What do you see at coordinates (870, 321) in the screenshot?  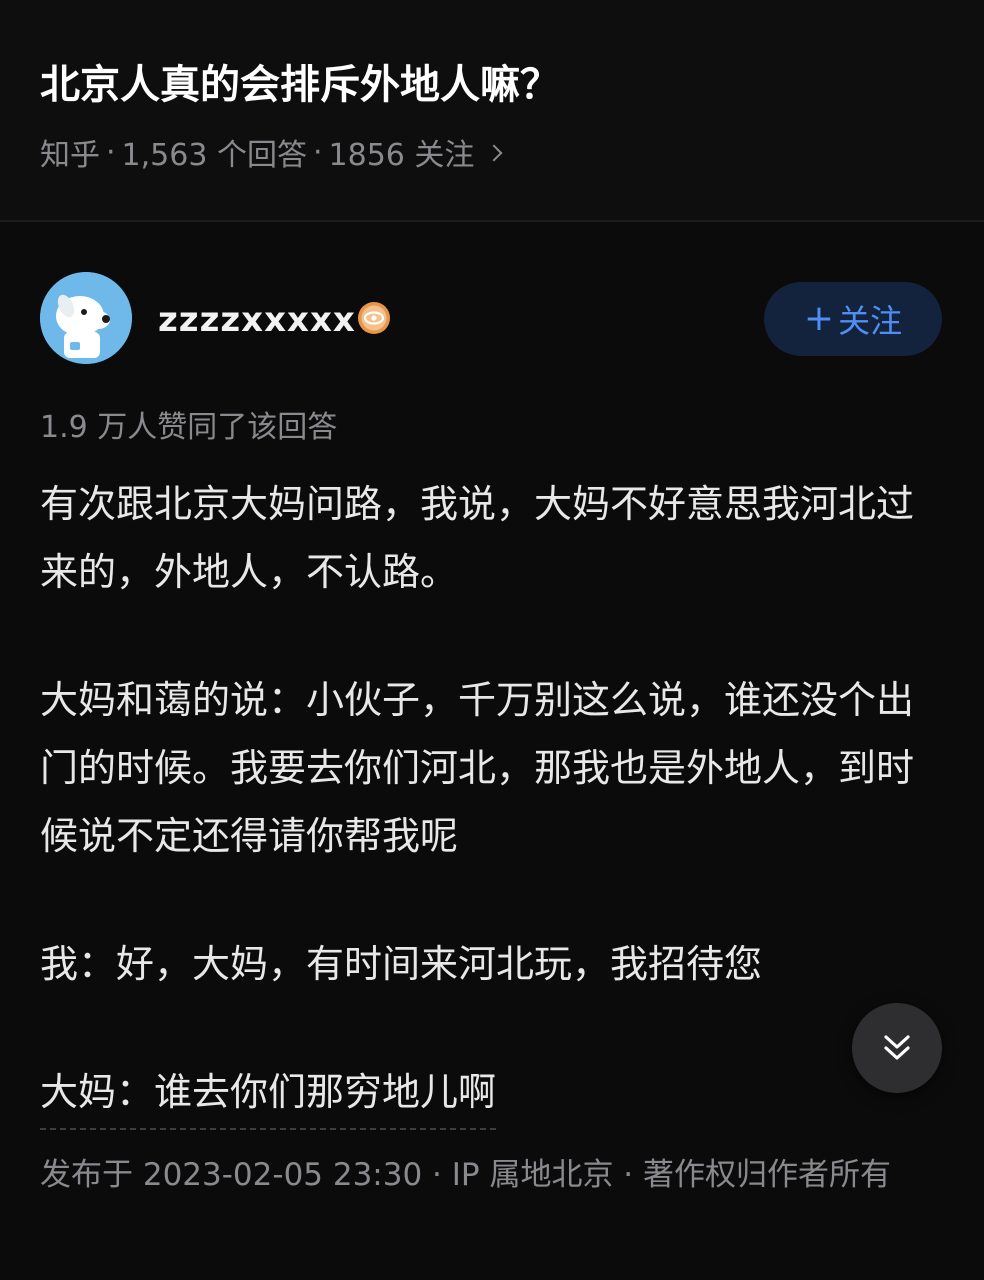 I see `follow-label: 关注` at bounding box center [870, 321].